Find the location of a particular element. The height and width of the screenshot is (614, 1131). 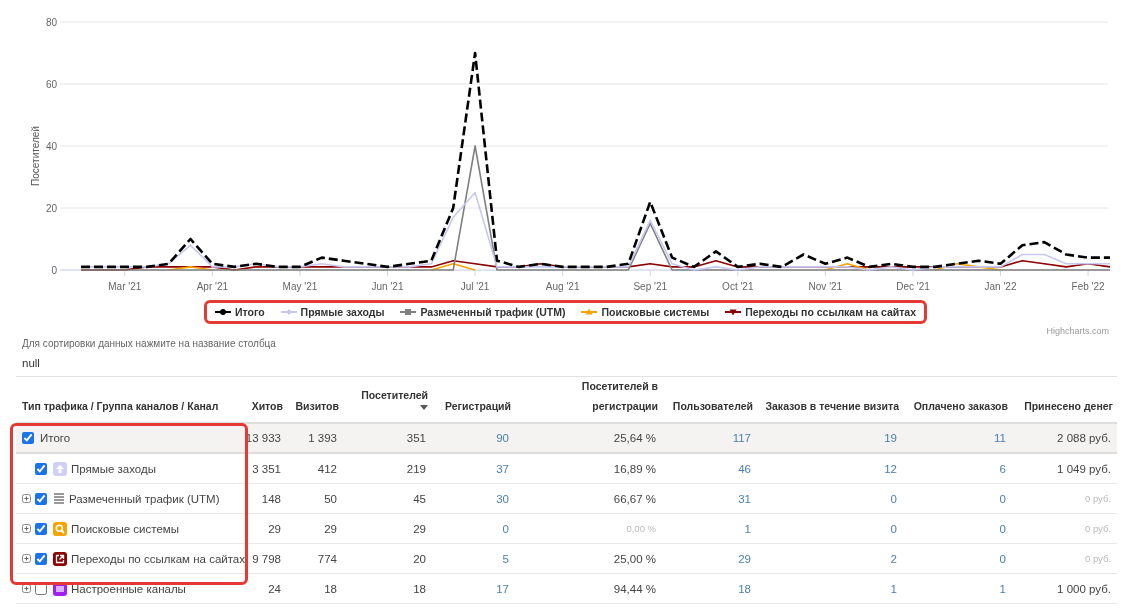

x-tick-label: Nov '21 is located at coordinates (825, 286).